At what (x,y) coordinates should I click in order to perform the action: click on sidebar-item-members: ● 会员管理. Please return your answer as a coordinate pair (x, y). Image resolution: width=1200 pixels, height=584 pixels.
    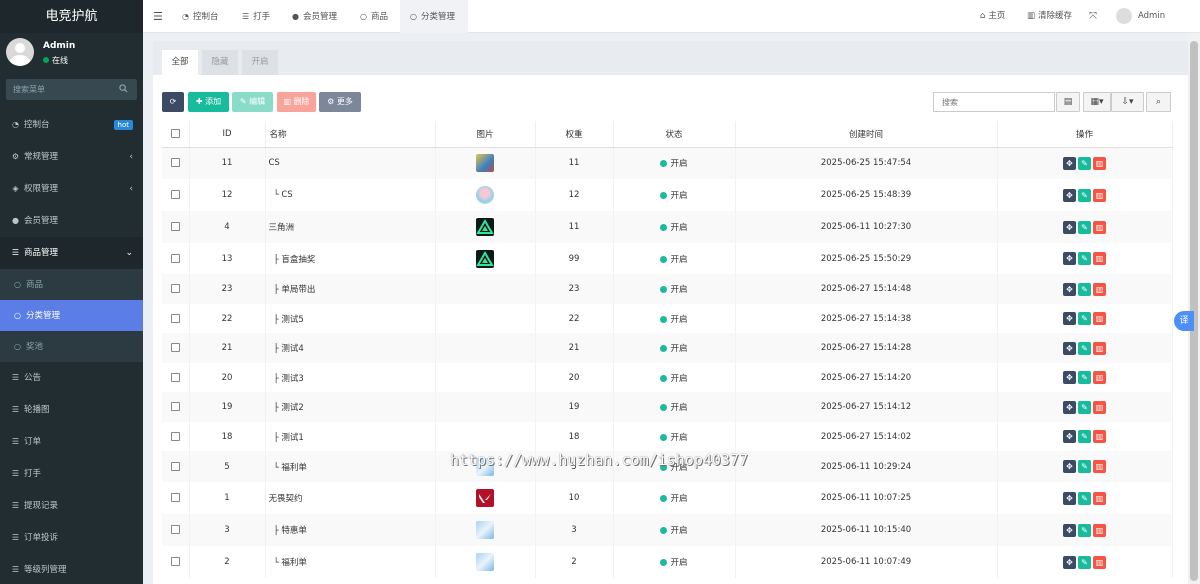
    Looking at the image, I should click on (71, 221).